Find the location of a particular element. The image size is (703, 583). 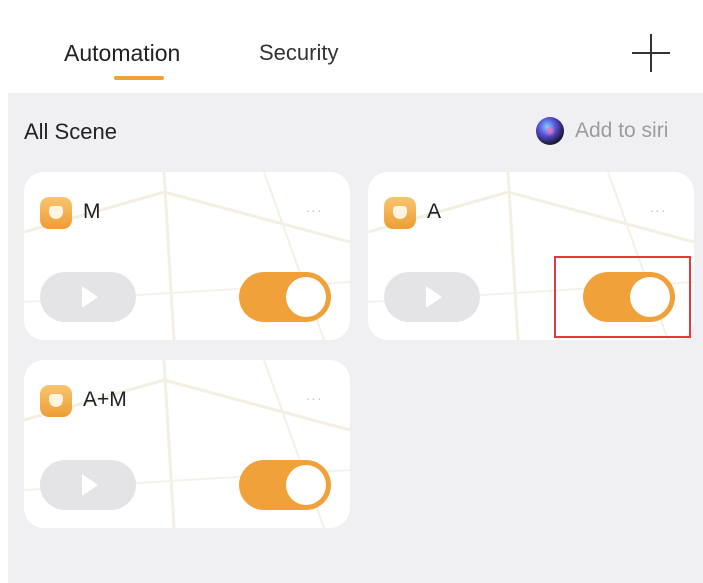

tab-automation: Automation is located at coordinates (122, 53).